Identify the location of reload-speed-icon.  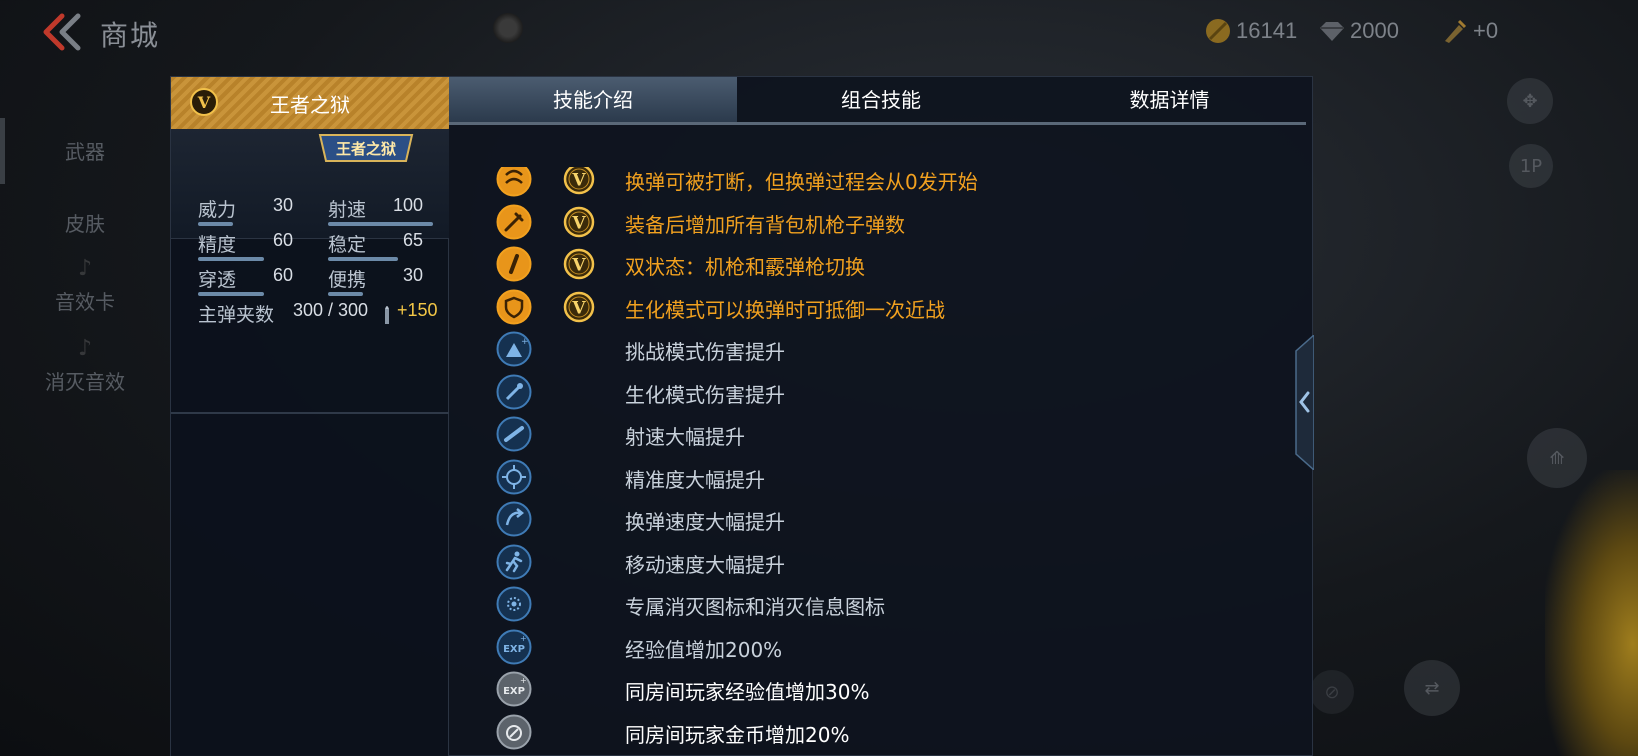
(514, 519).